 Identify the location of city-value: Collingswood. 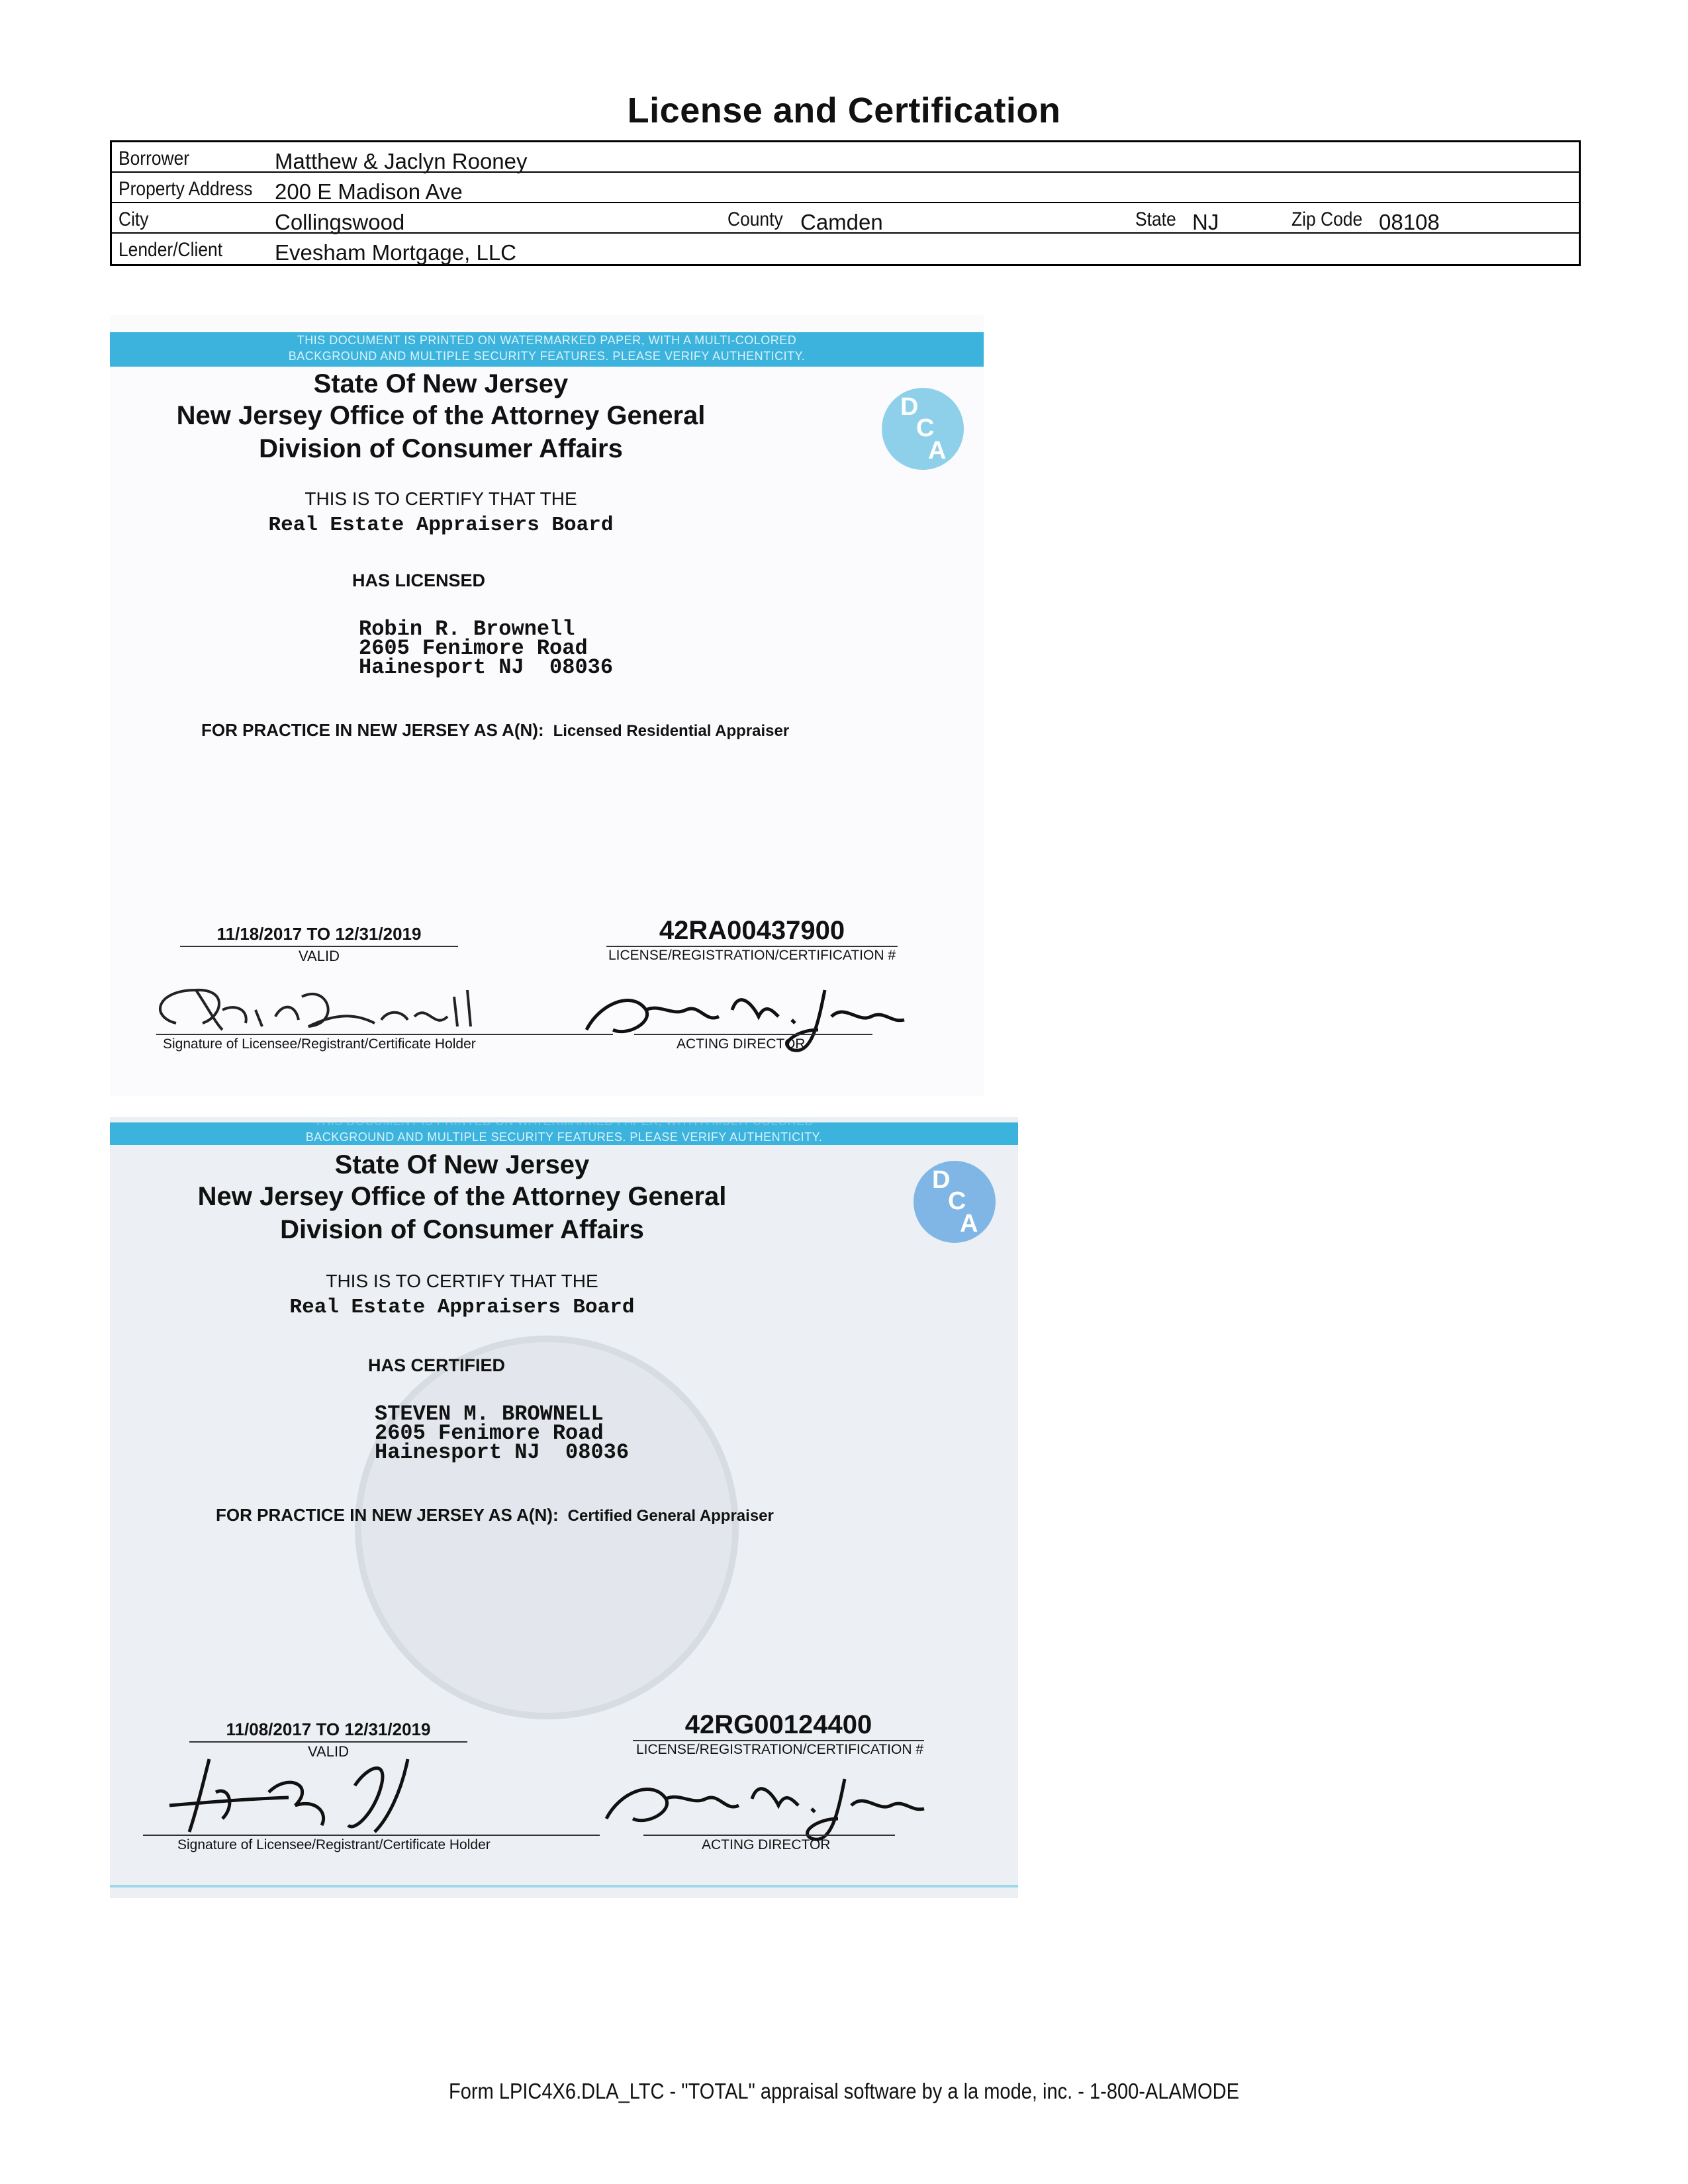
(340, 222).